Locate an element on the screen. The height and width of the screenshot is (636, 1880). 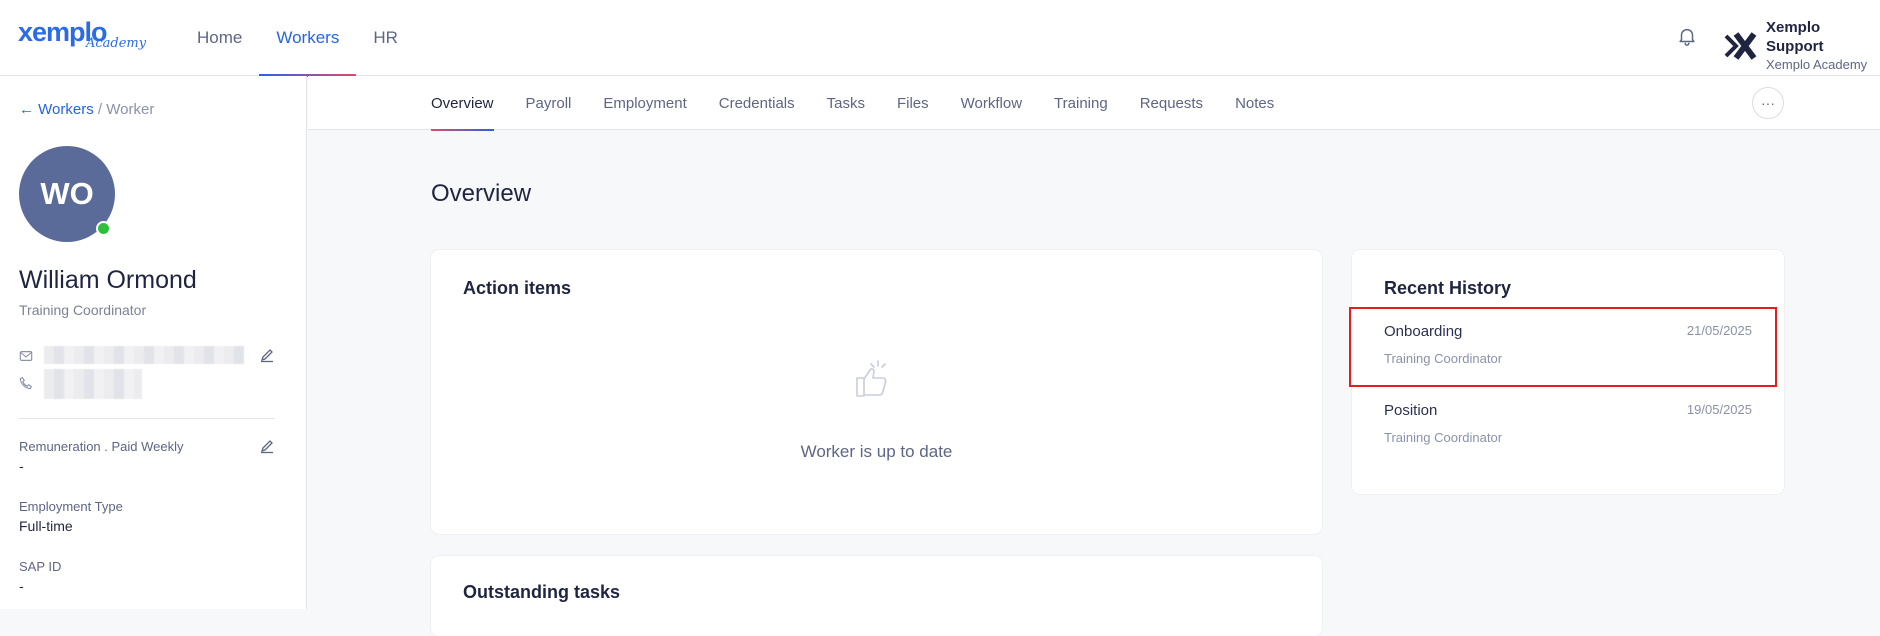
tab-training: Training is located at coordinates (1081, 103).